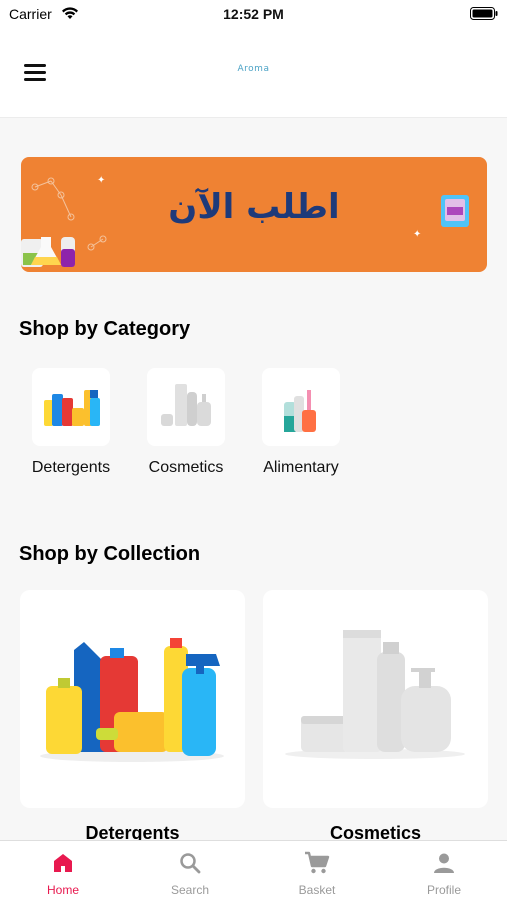 This screenshot has height=900, width=507. Describe the element at coordinates (62, 890) in the screenshot. I see `tab-label: Home` at that location.